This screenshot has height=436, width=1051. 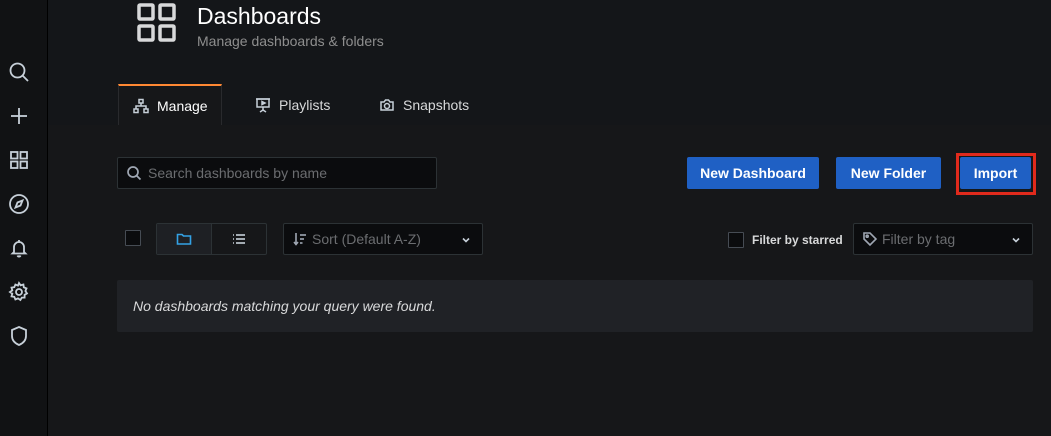 I want to click on list-view-button, so click(x=239, y=239).